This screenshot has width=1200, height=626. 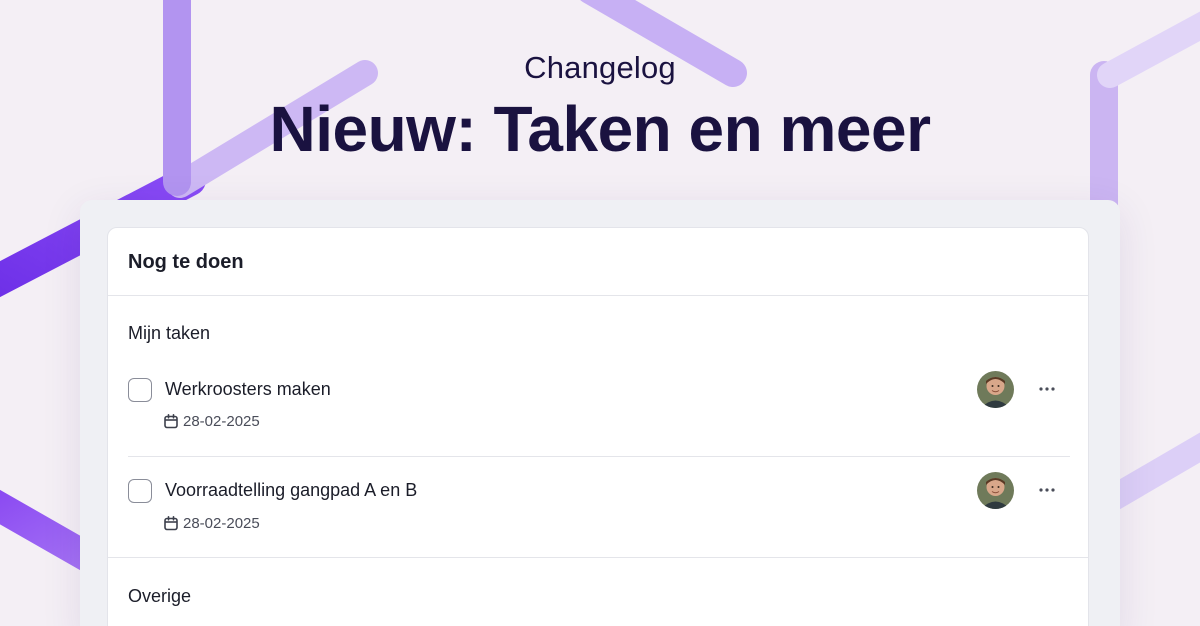 What do you see at coordinates (291, 490) in the screenshot?
I see `task-title: Voorraadtelling gangpad A en B` at bounding box center [291, 490].